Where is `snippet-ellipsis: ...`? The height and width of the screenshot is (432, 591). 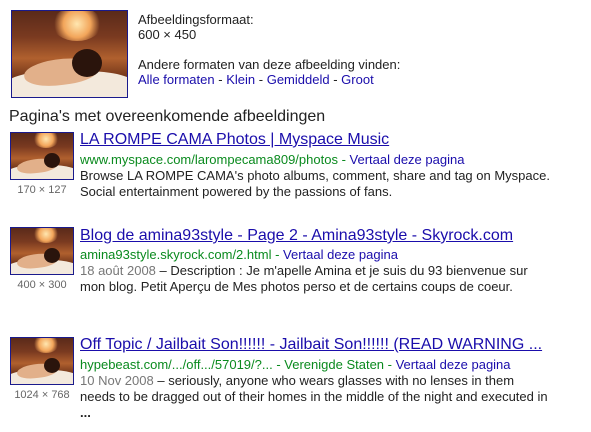 snippet-ellipsis: ... is located at coordinates (85, 412).